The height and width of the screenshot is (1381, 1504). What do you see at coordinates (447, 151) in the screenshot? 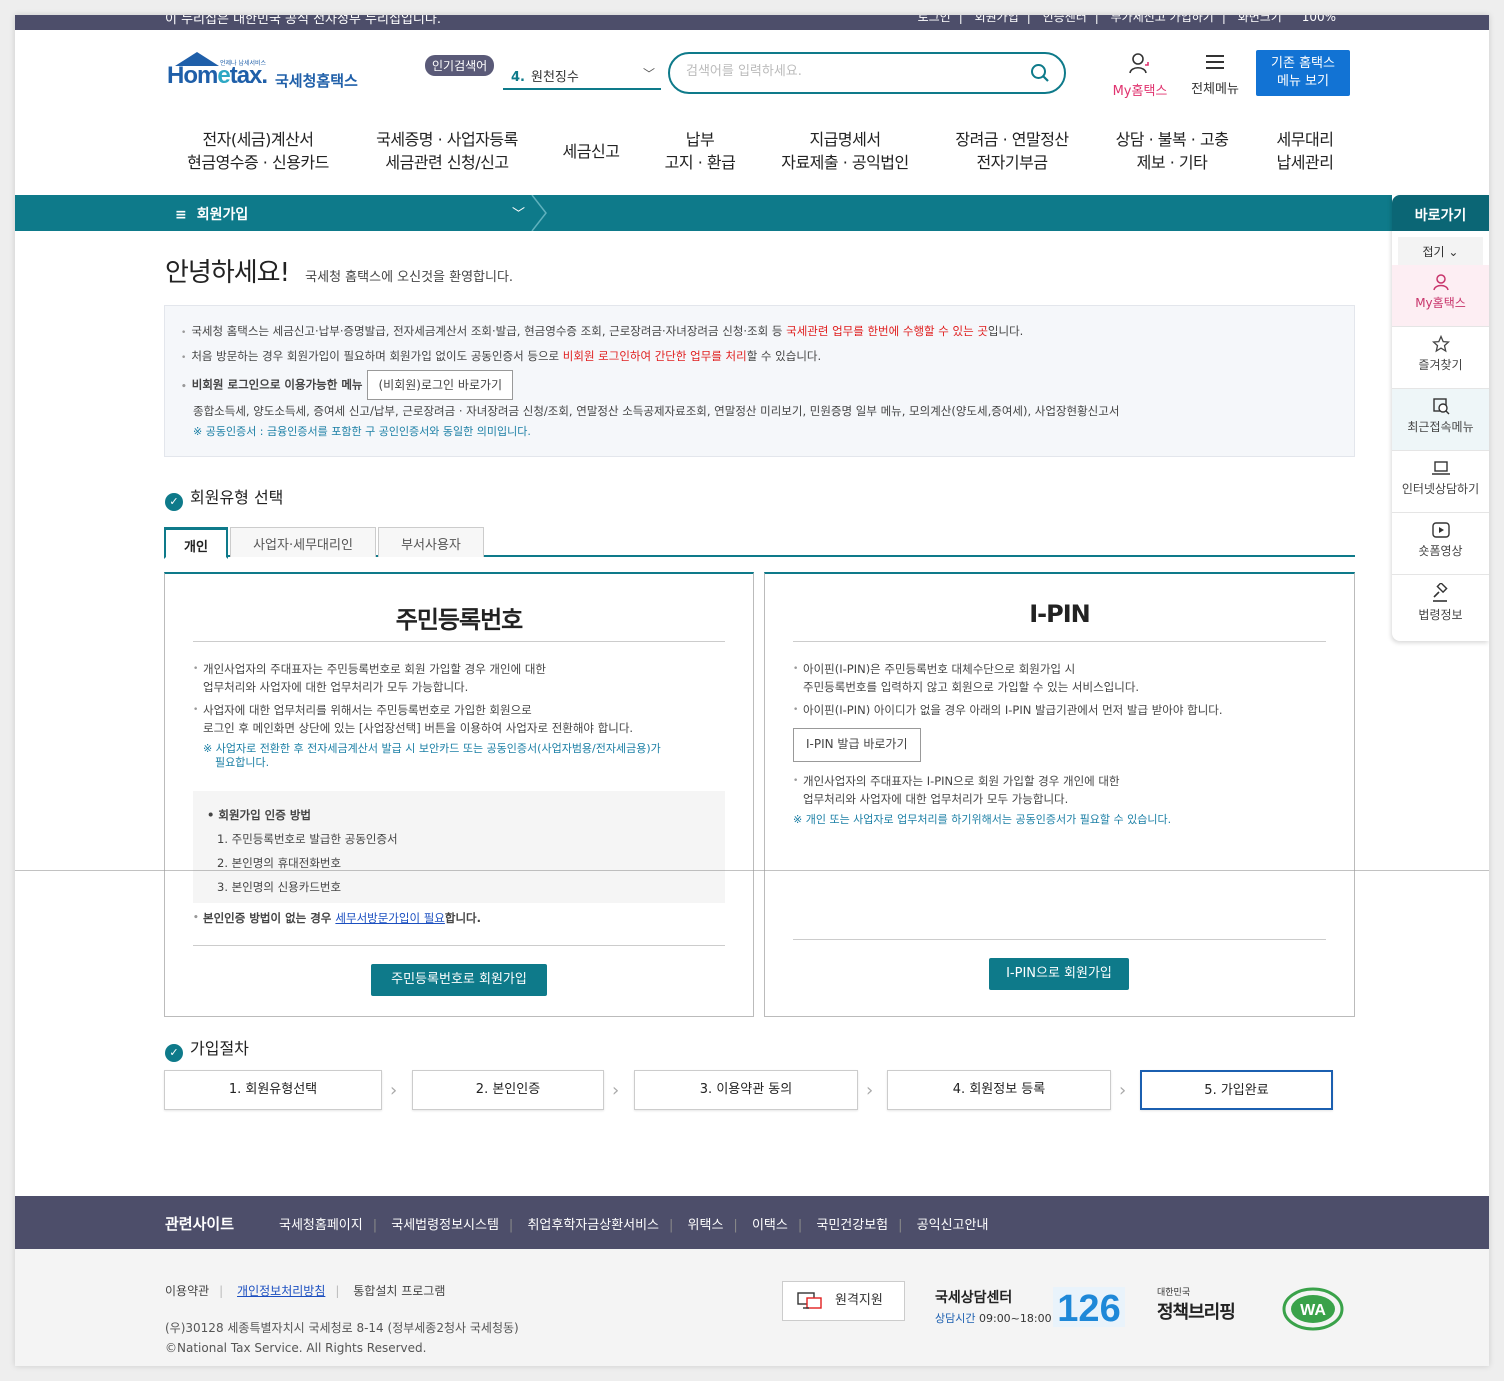
I see `nav-certificate: 국세증명 · 사업자등록 세금관련 신청/신고` at bounding box center [447, 151].